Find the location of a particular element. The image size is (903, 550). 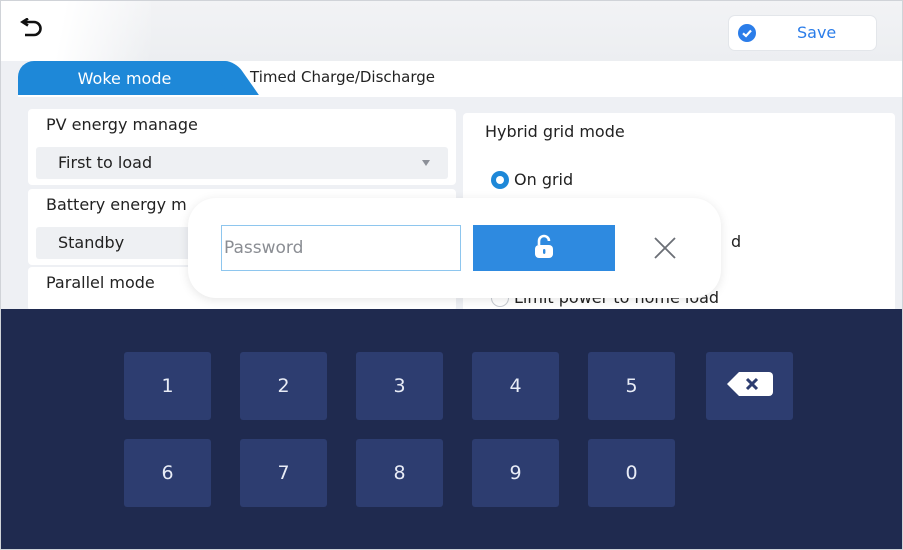

hybrid-grid-title: Hybrid grid mode is located at coordinates (555, 131).